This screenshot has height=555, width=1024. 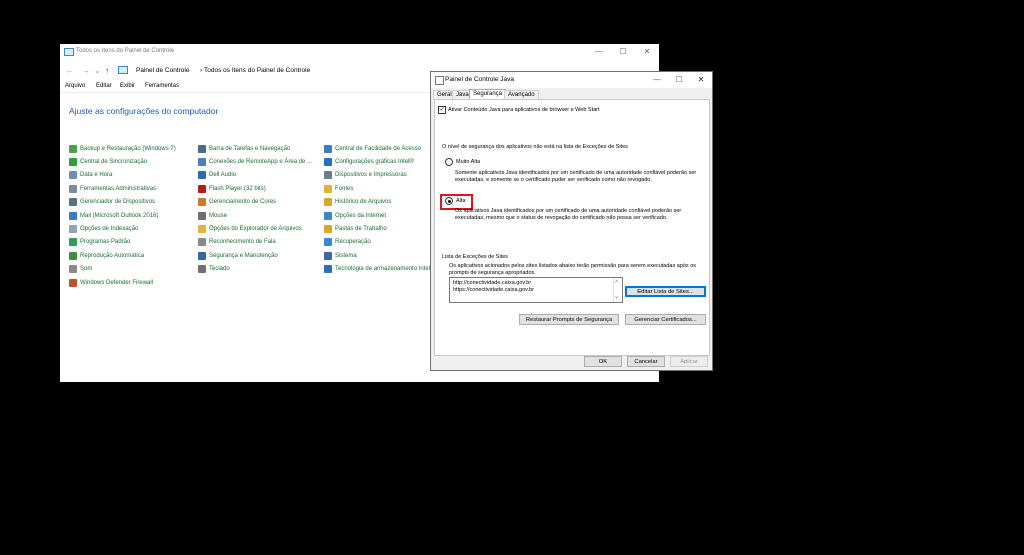 I want to click on control-panel-item: Programas Padrão, so click(x=122, y=242).